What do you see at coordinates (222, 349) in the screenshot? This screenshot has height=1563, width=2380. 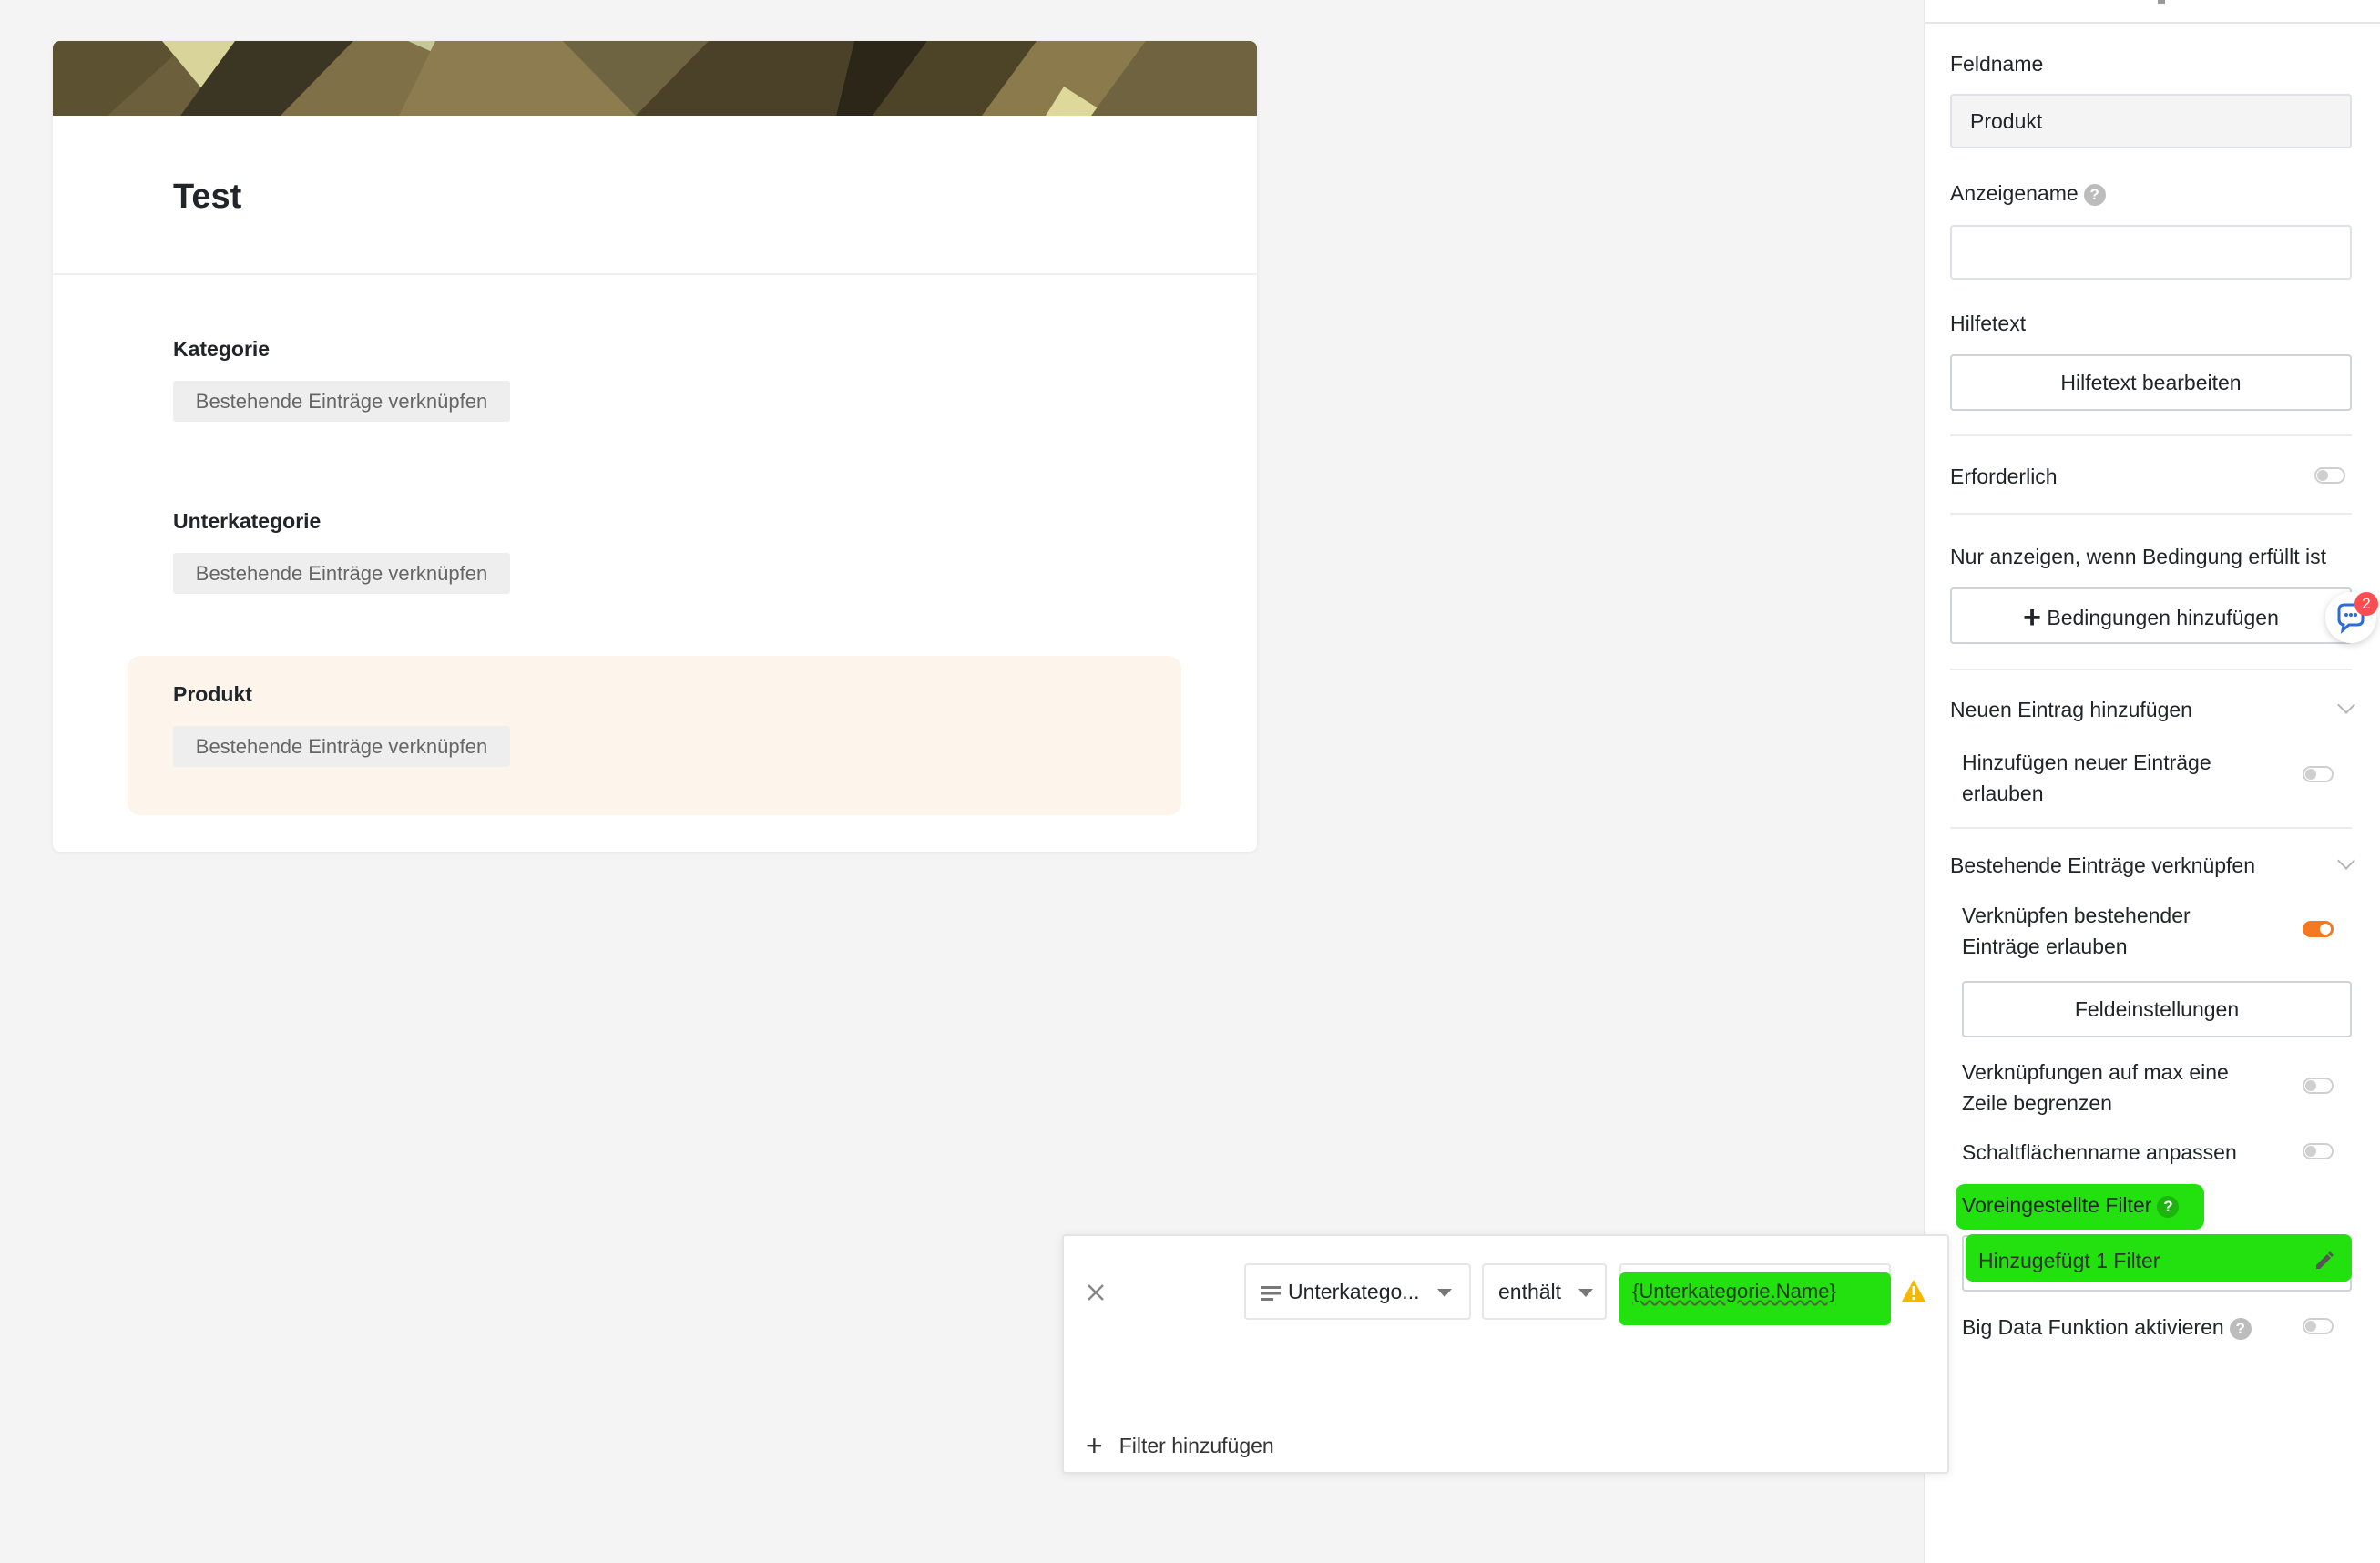 I see `field-label-kategorie: Kategorie` at bounding box center [222, 349].